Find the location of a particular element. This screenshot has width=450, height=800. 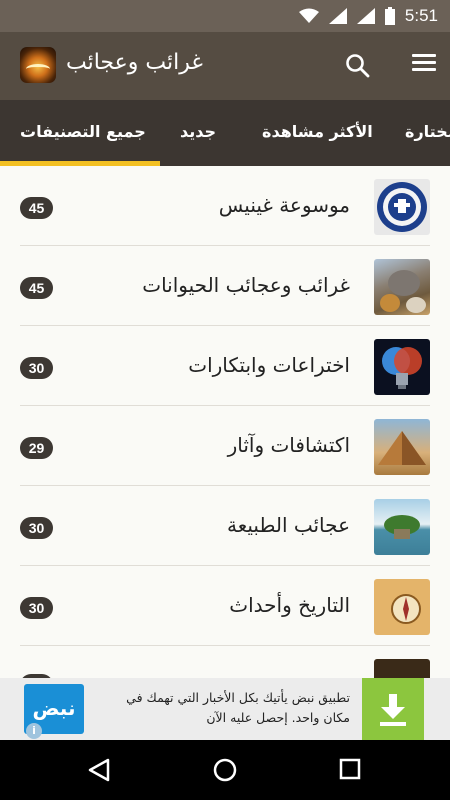

navigation-bar is located at coordinates (225, 770).